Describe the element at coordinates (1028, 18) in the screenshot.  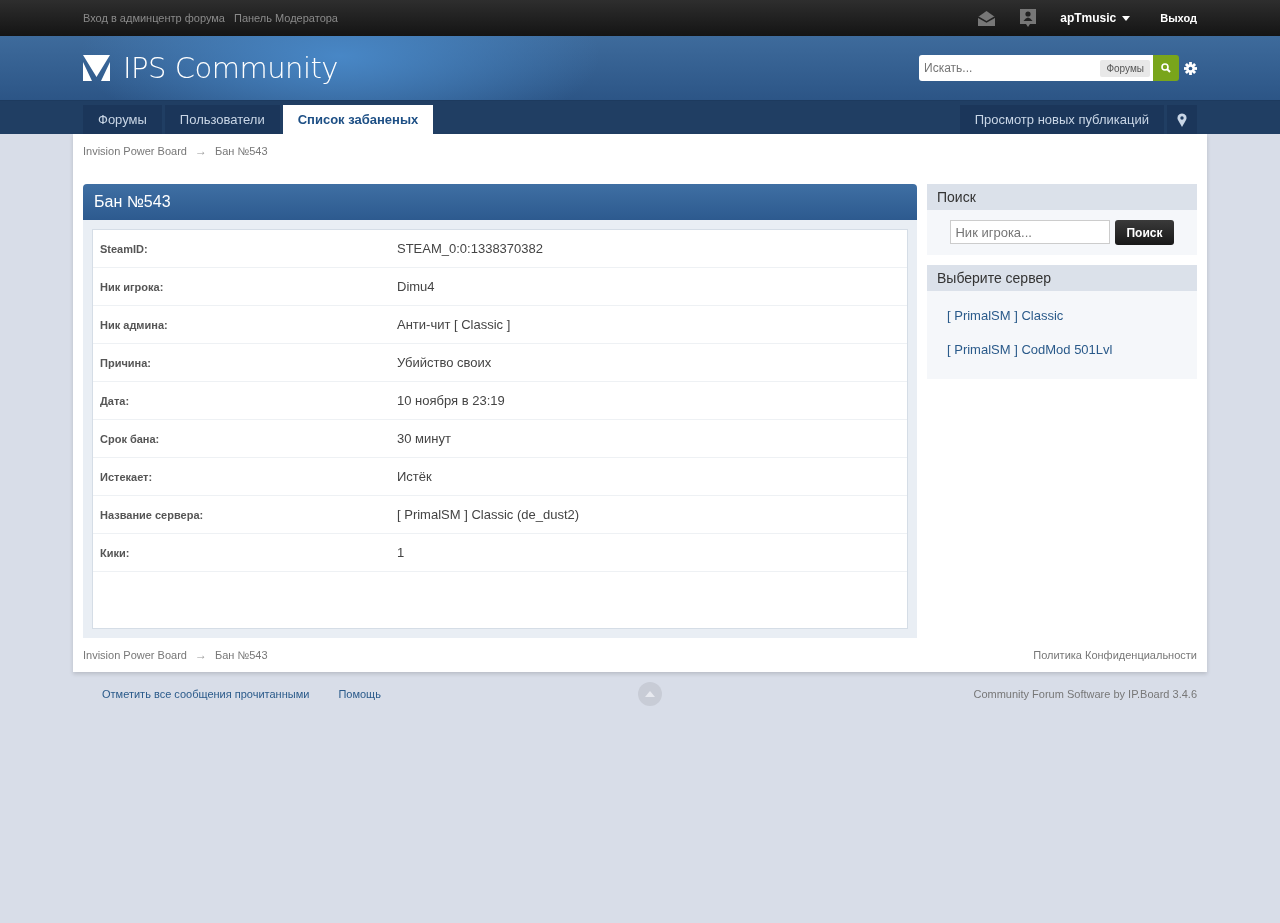
I see `contact-card-icon` at that location.